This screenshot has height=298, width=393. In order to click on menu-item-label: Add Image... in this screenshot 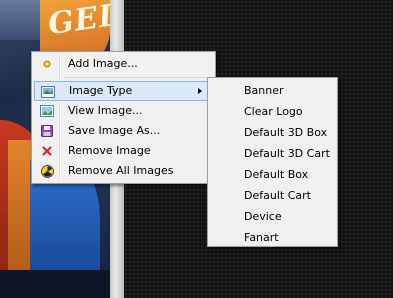, I will do `click(103, 63)`.